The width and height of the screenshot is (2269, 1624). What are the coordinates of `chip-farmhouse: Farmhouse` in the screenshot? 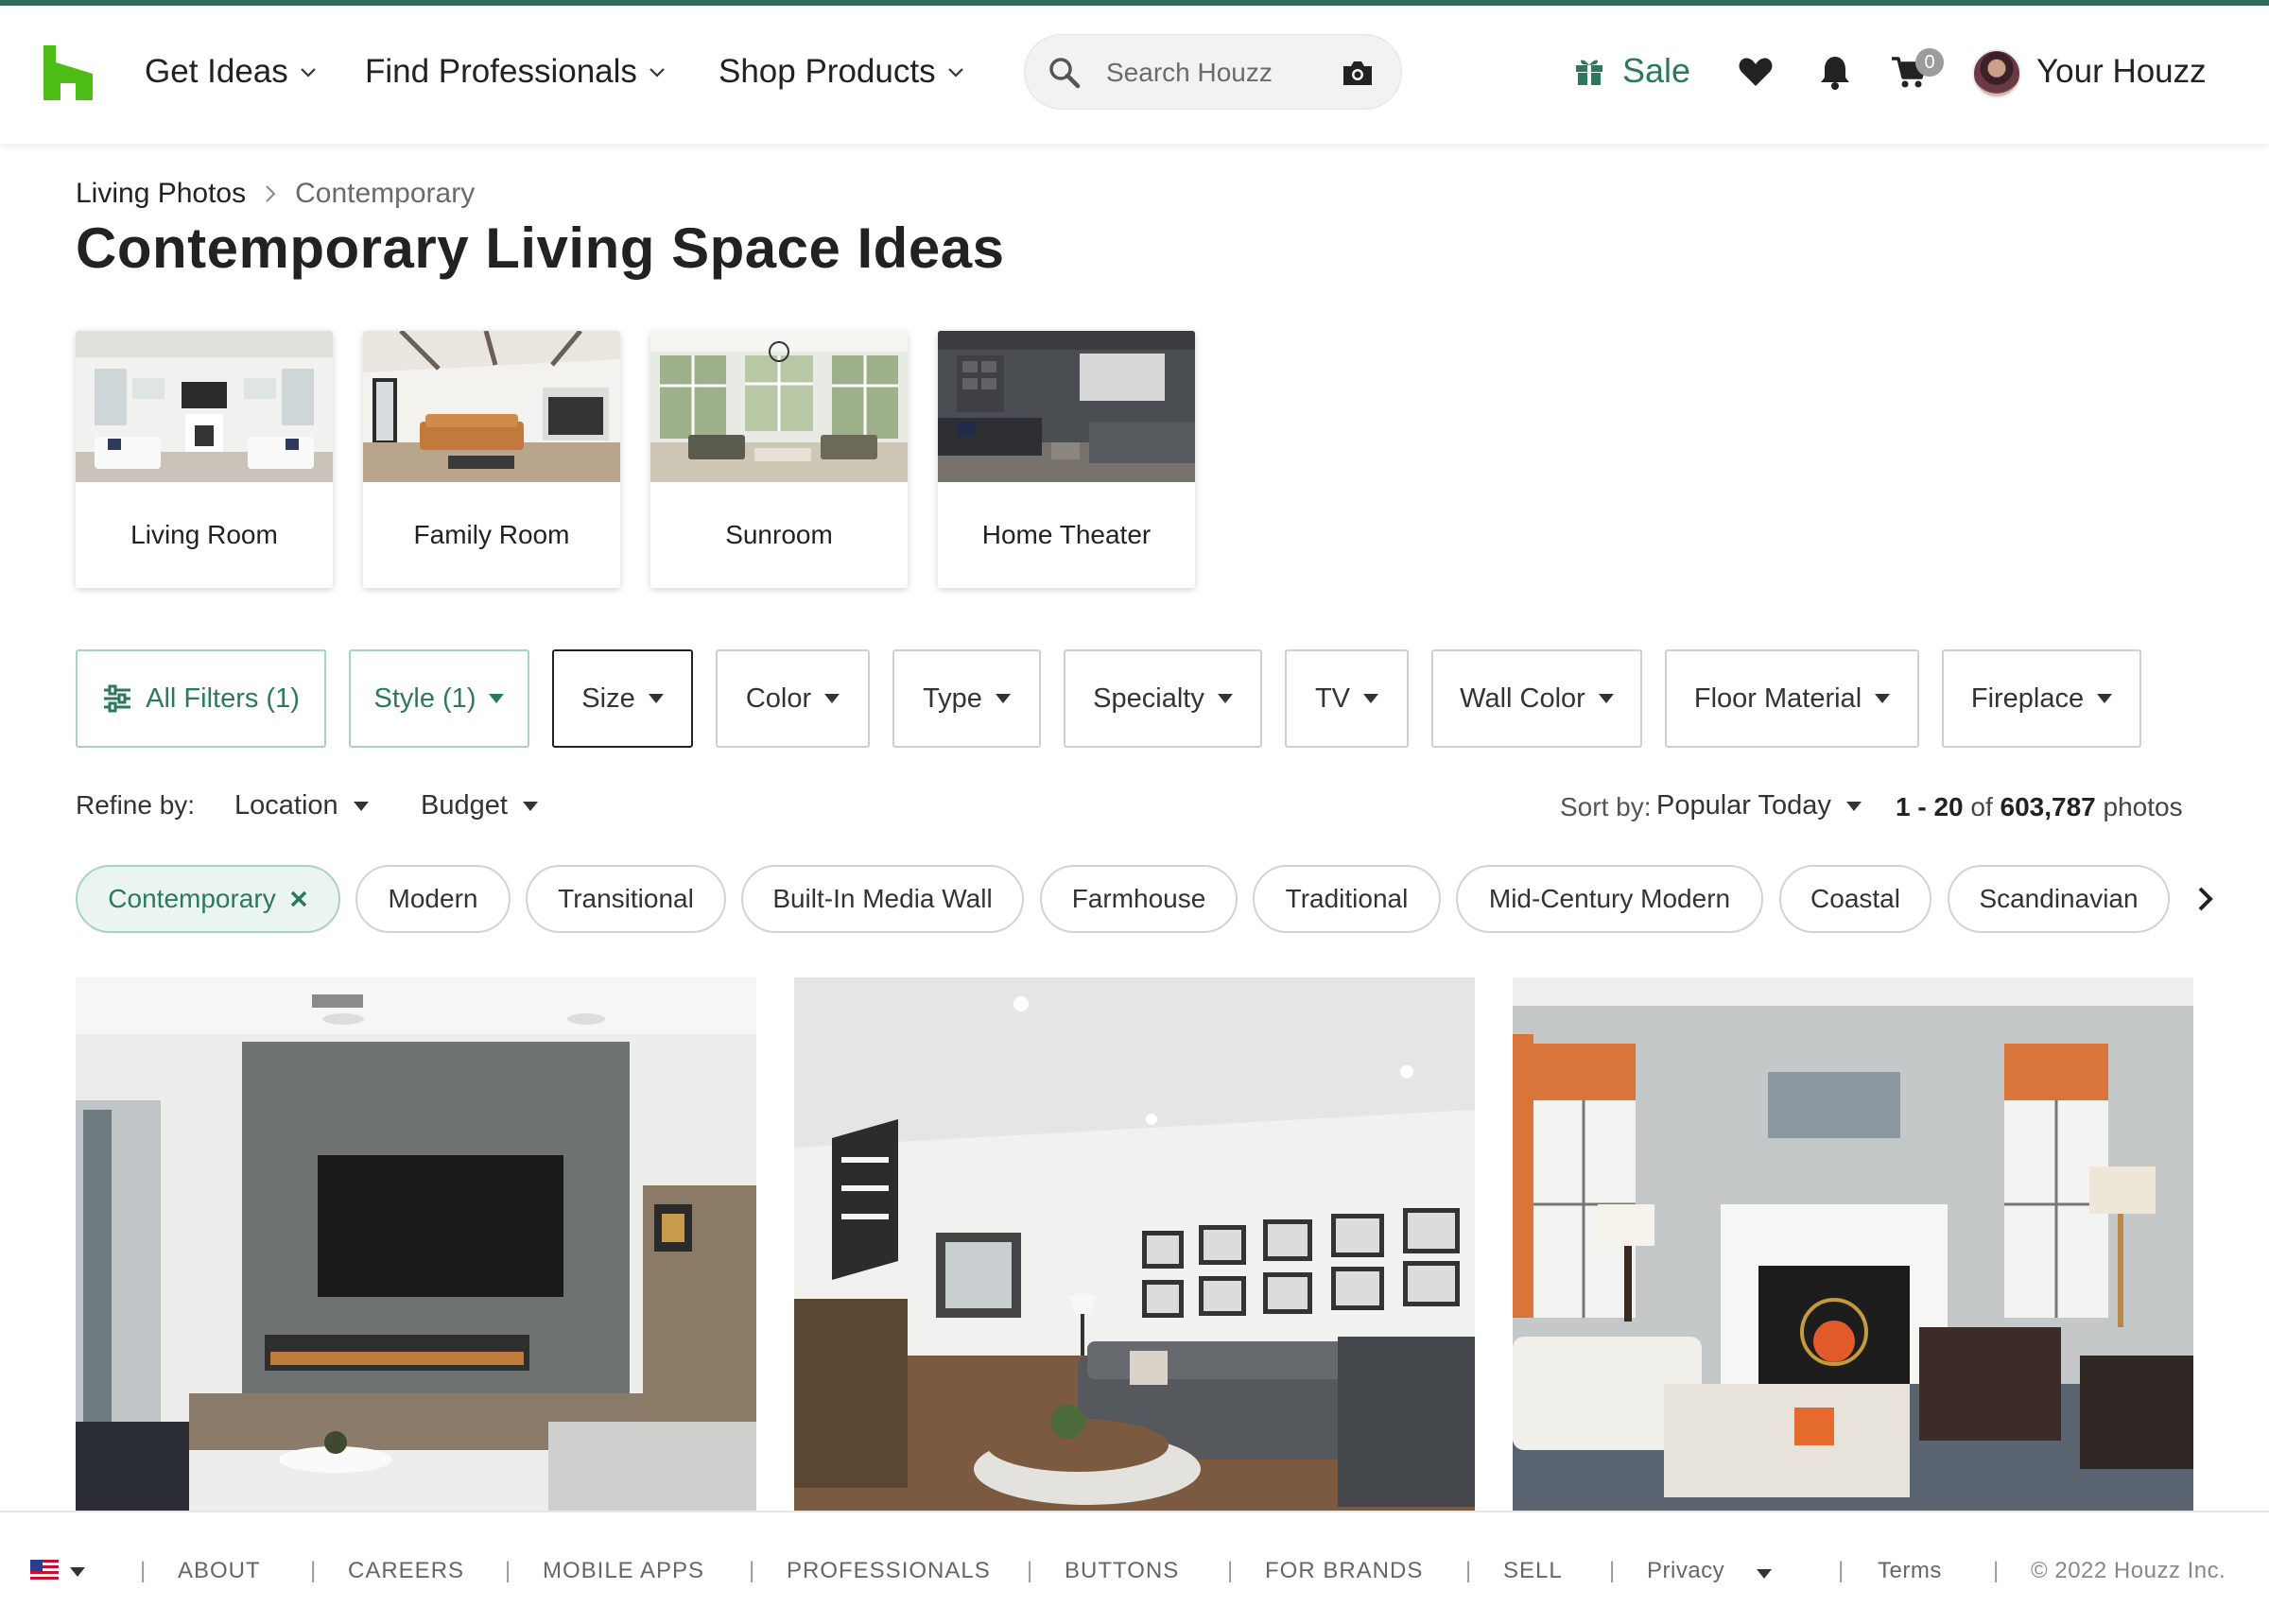 It's located at (1139, 899).